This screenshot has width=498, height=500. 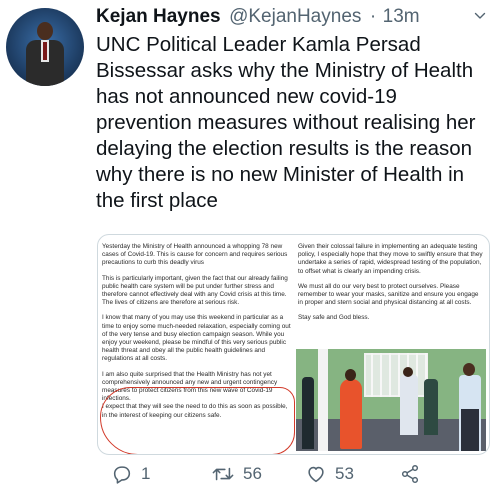 What do you see at coordinates (158, 16) in the screenshot?
I see `author-name: Kejan Haynes` at bounding box center [158, 16].